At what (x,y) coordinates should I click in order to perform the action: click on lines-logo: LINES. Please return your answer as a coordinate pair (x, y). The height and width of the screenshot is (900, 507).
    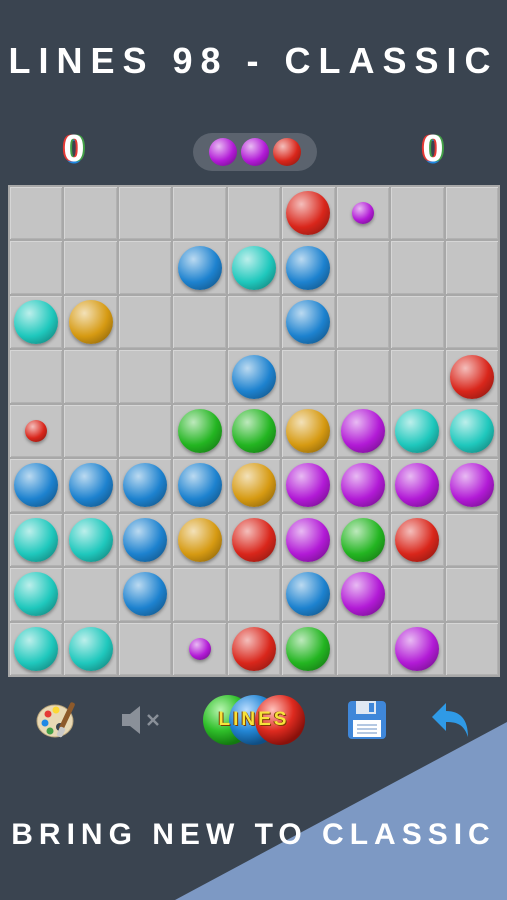
    Looking at the image, I should click on (254, 720).